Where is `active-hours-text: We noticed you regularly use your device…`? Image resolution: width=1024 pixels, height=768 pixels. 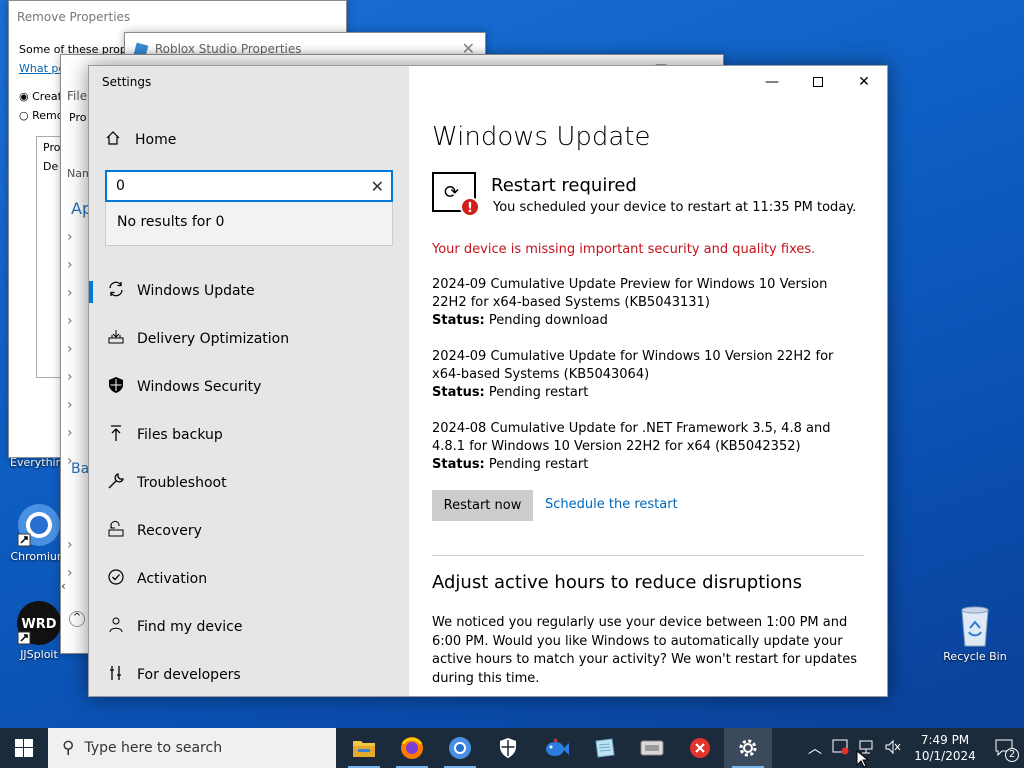
active-hours-text: We noticed you regularly use your device… is located at coordinates (644, 650).